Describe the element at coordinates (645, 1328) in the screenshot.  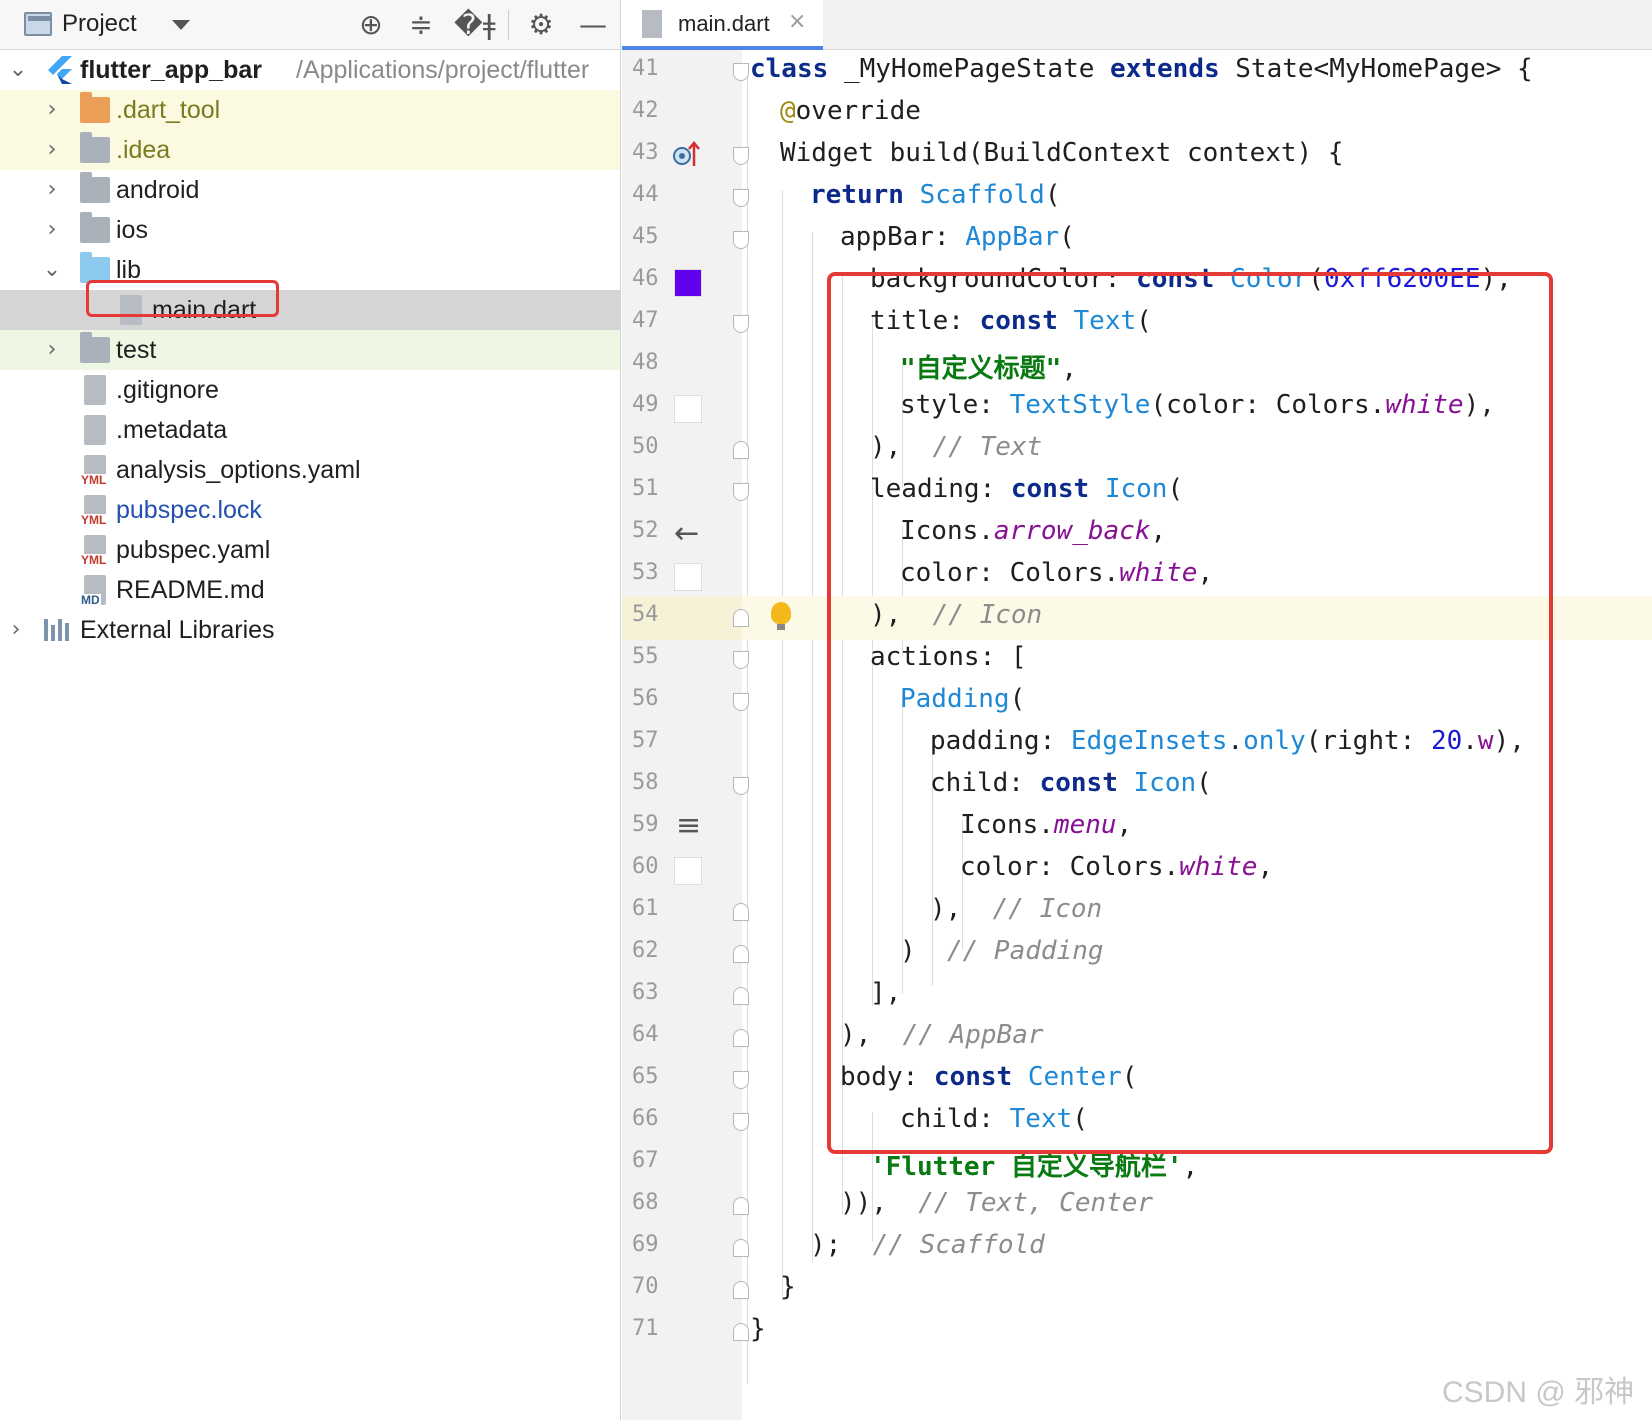
I see `line-number: 71` at that location.